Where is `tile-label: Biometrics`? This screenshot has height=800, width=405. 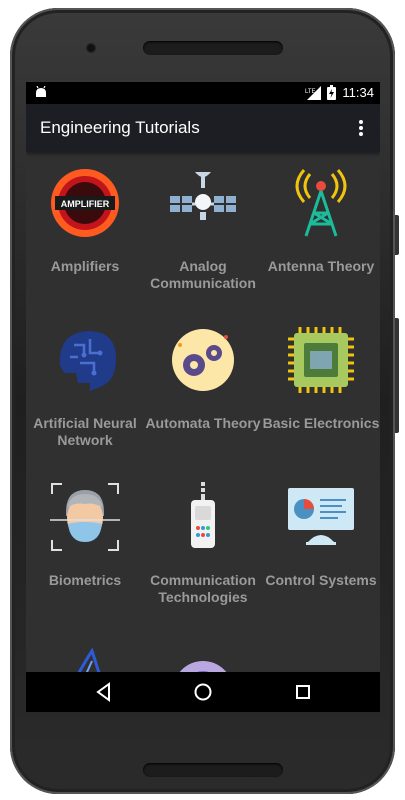
tile-label: Biometrics is located at coordinates (85, 580).